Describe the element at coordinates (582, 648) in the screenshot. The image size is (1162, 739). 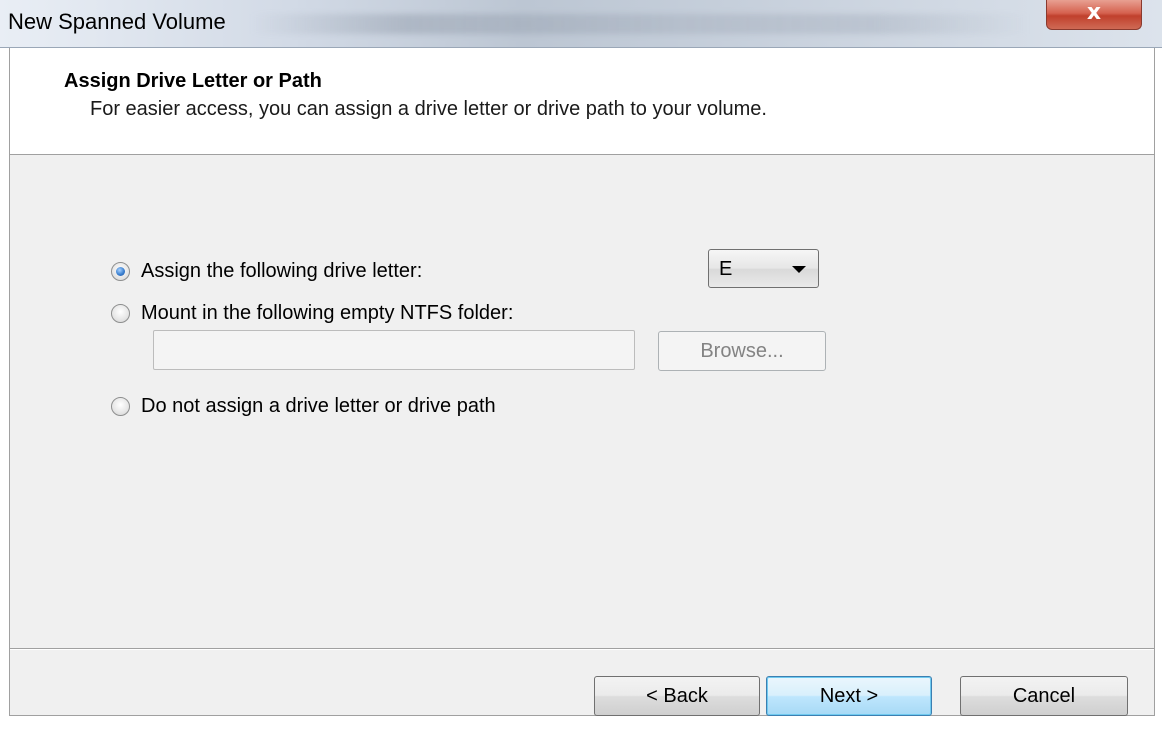
I see `footer-divider` at that location.